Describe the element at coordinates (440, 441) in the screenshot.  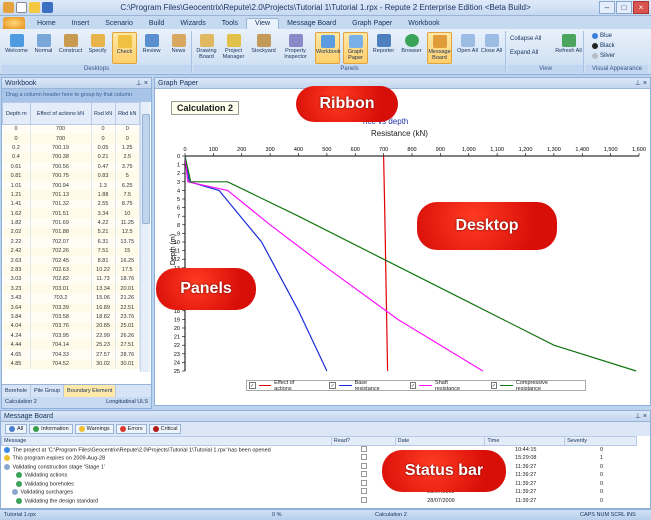
I see `column-header-date: Date` at that location.